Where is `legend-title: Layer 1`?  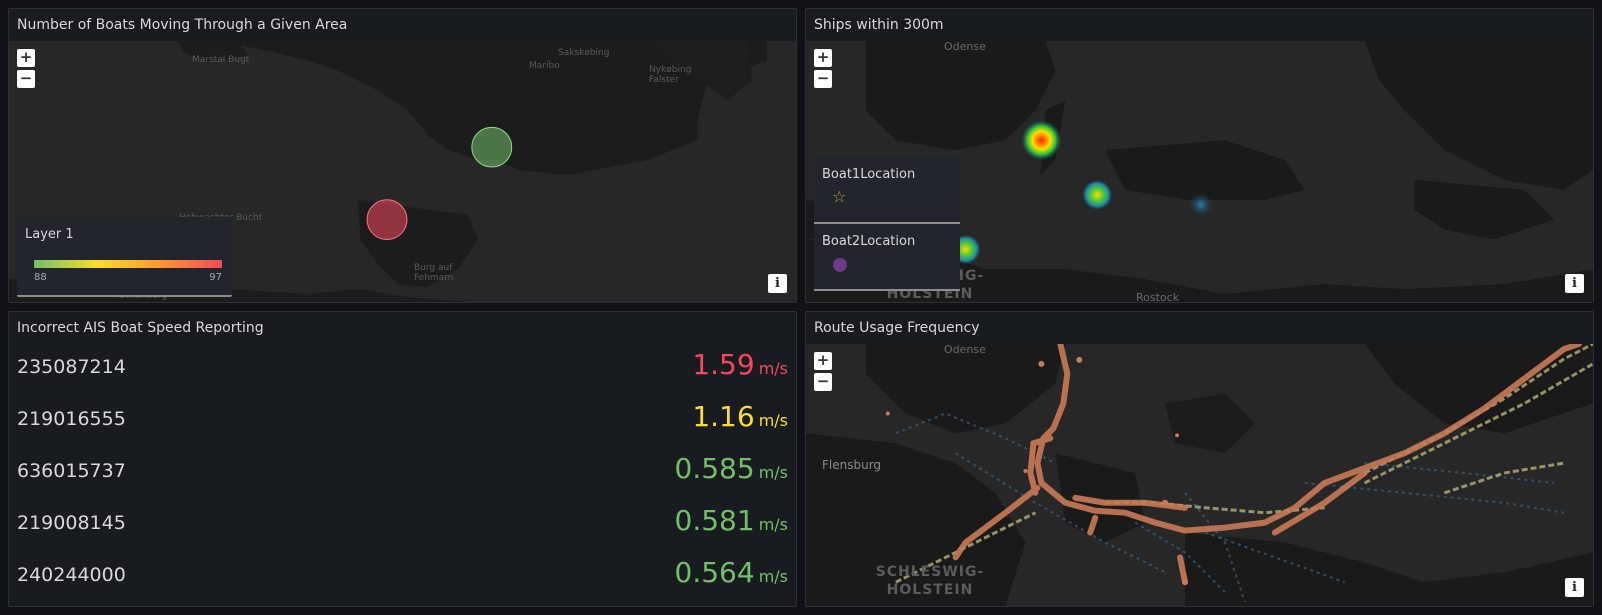
legend-title: Layer 1 is located at coordinates (49, 234).